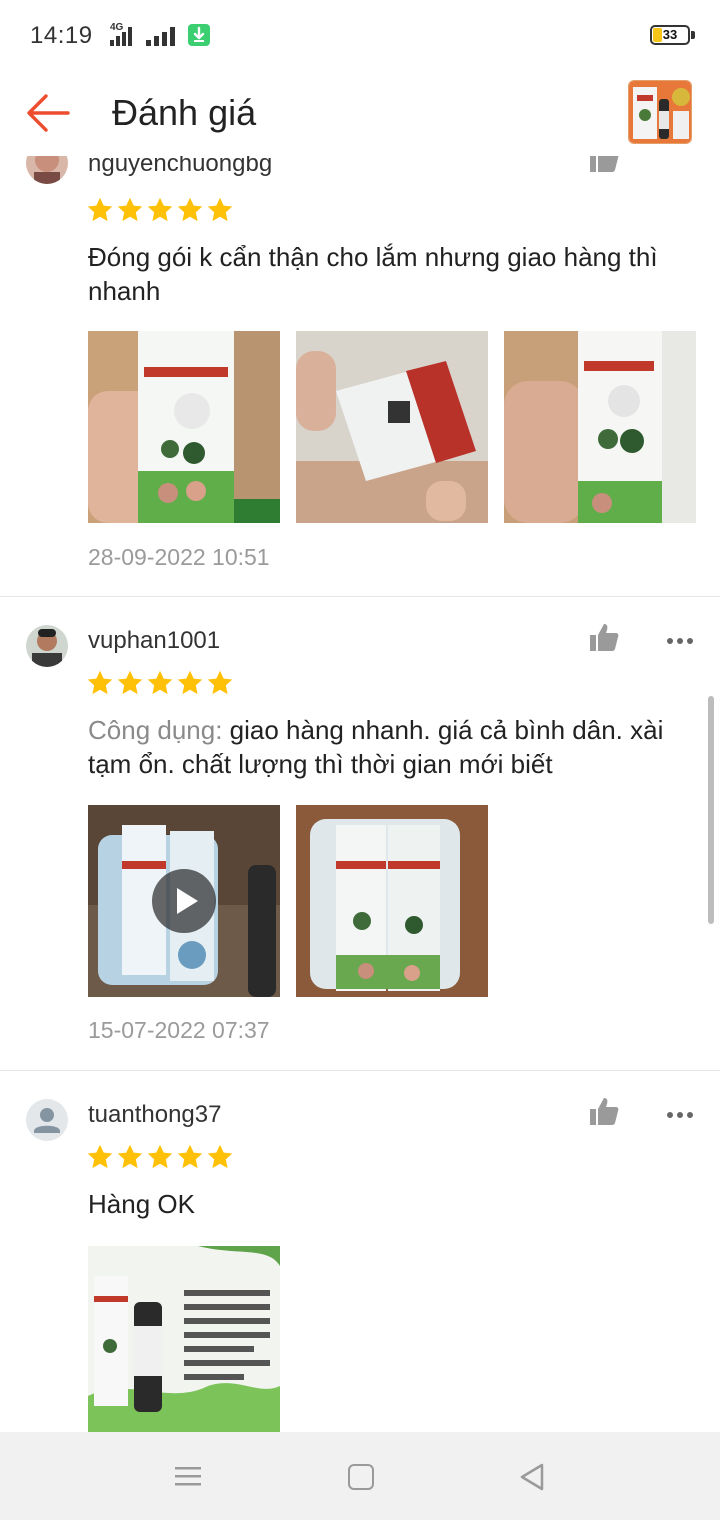 The image size is (720, 1520). Describe the element at coordinates (532, 1477) in the screenshot. I see `back-nav-icon` at that location.